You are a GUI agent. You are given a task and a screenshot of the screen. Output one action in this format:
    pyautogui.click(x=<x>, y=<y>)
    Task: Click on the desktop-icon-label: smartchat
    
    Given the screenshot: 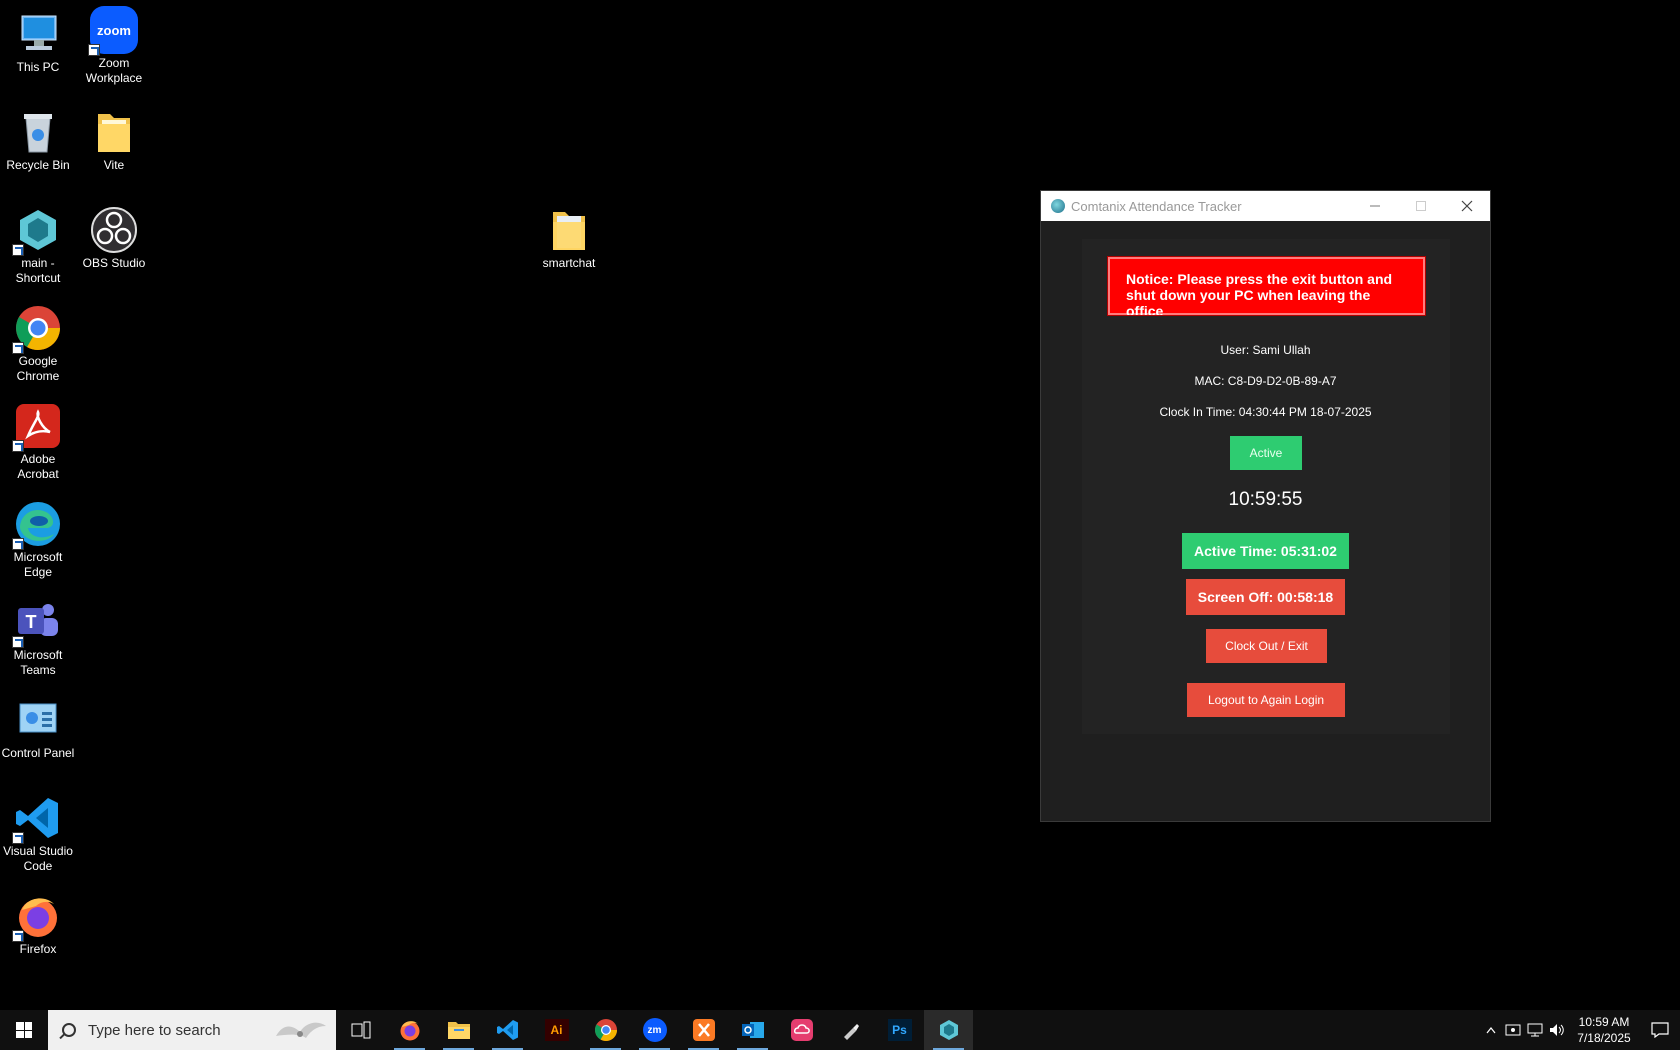 What is the action you would take?
    pyautogui.click(x=569, y=263)
    